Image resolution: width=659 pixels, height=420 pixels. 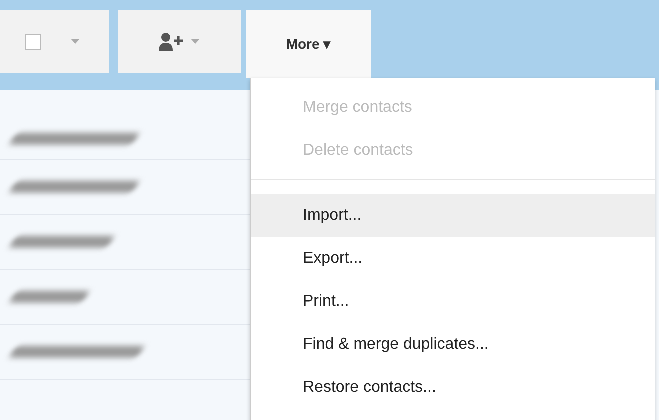 What do you see at coordinates (54, 41) in the screenshot?
I see `select-button` at bounding box center [54, 41].